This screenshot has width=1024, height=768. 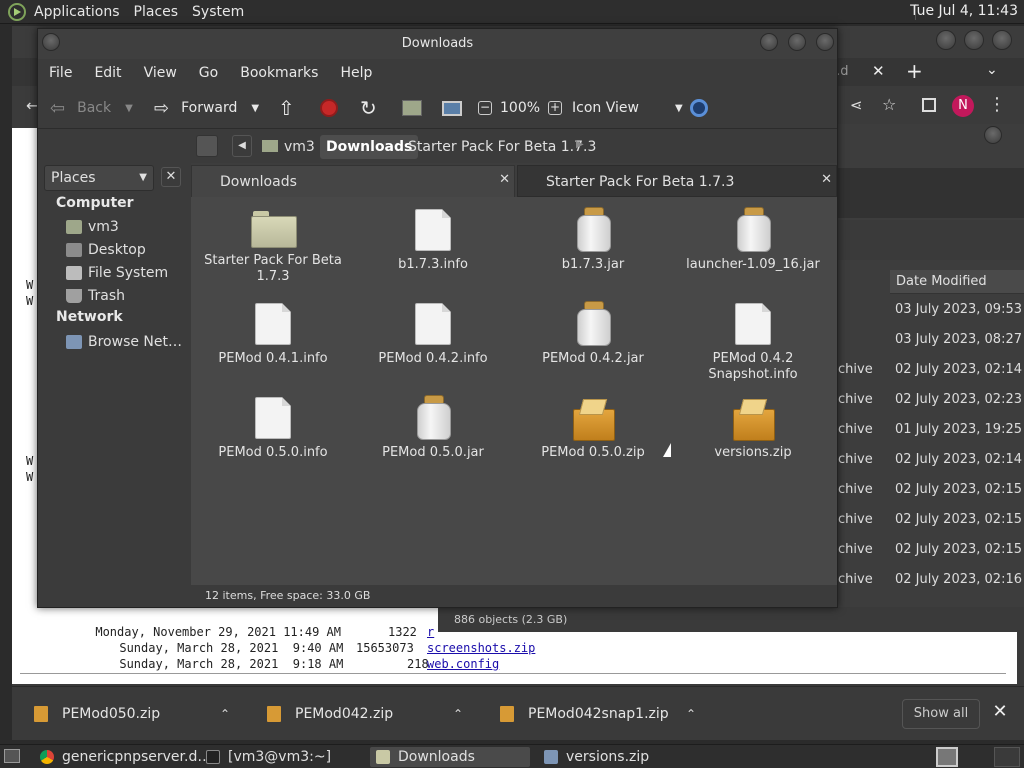 What do you see at coordinates (889, 104) in the screenshot?
I see `star-icon: ☆` at bounding box center [889, 104].